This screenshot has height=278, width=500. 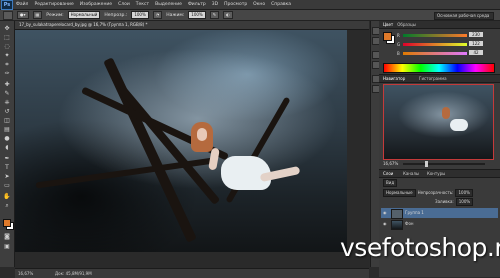 What do you see at coordinates (7, 205) in the screenshot?
I see `zoom-tool-icon: ⌕` at bounding box center [7, 205].